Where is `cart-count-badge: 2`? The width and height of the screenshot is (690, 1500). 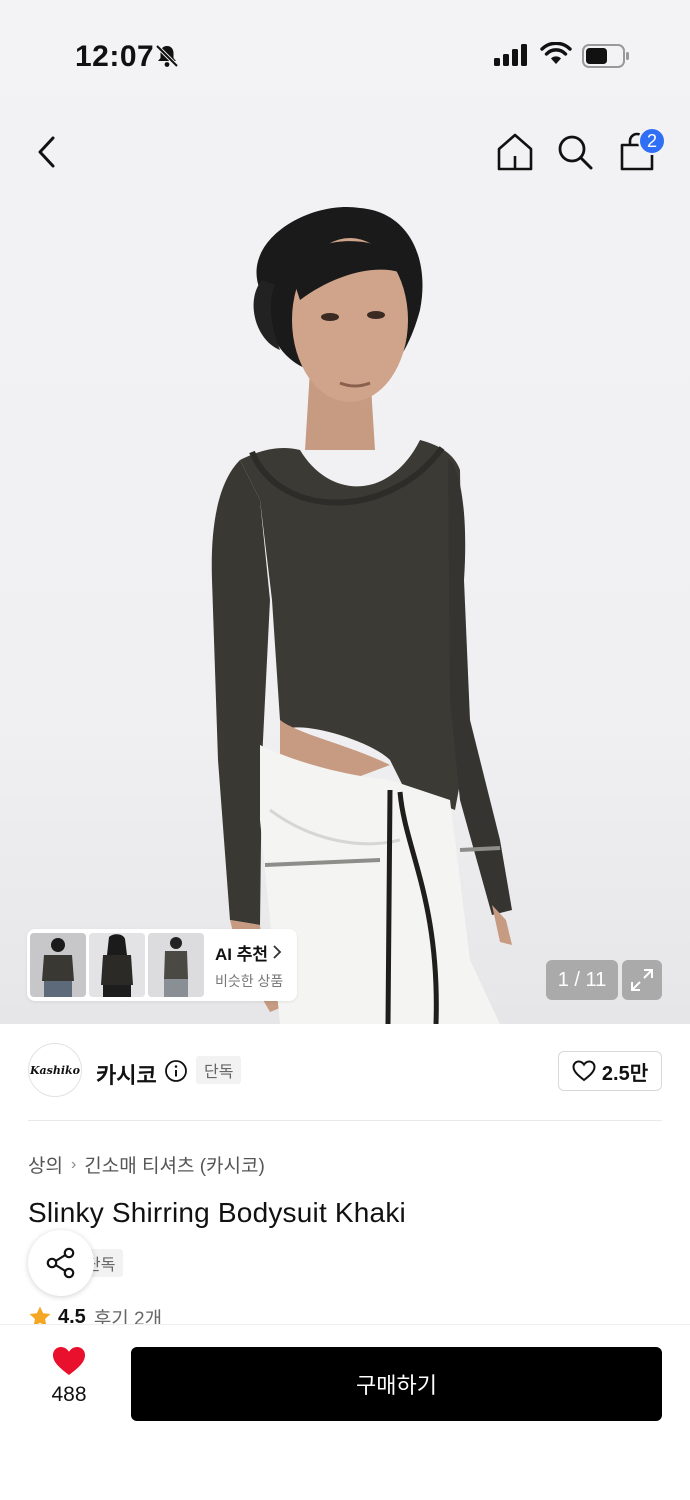
cart-count-badge: 2 is located at coordinates (652, 141).